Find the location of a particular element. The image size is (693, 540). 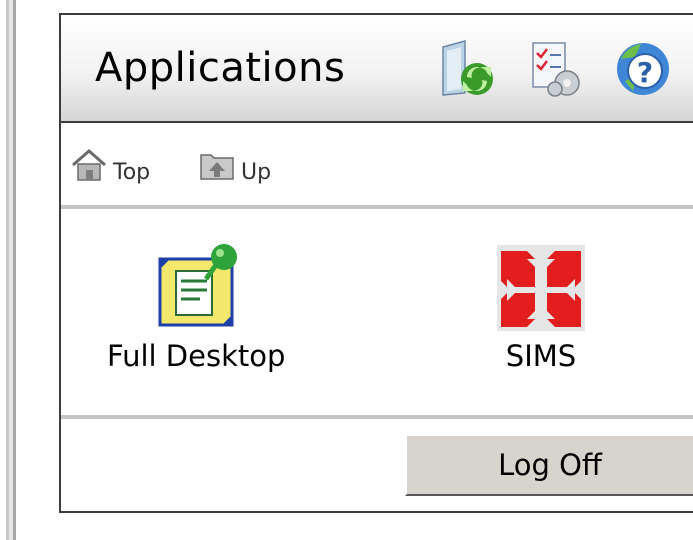

left-frame-border-shadow is located at coordinates (14, 270).